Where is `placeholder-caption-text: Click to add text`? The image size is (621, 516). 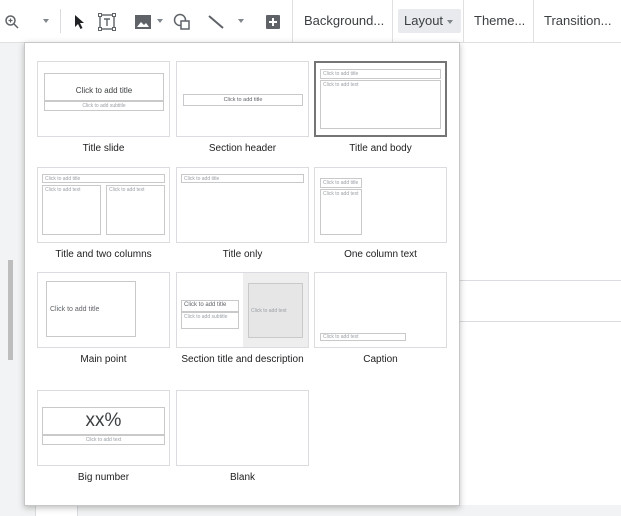
placeholder-caption-text: Click to add text is located at coordinates (341, 337).